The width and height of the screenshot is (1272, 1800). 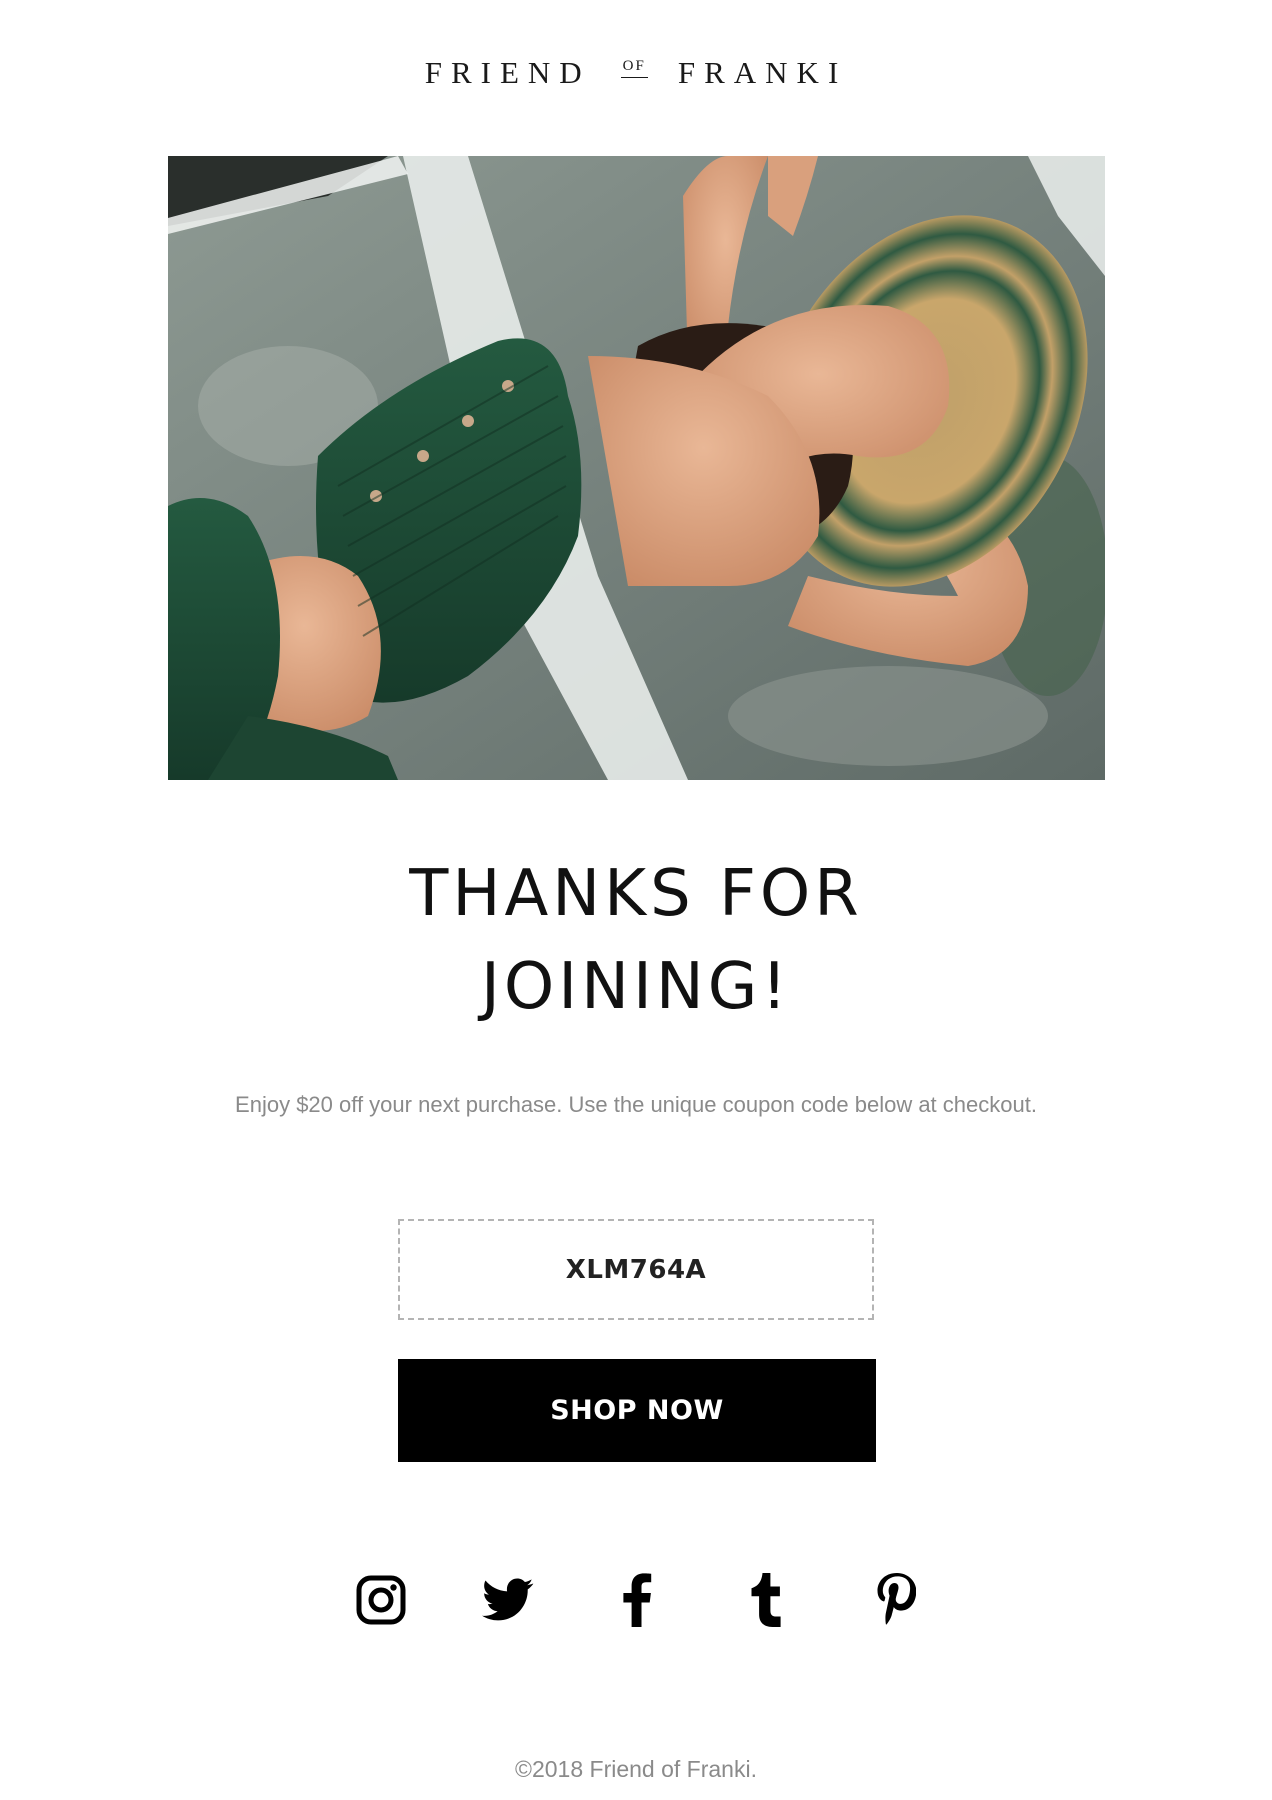 I want to click on shop-now-label: SHOP NOW, so click(x=637, y=1410).